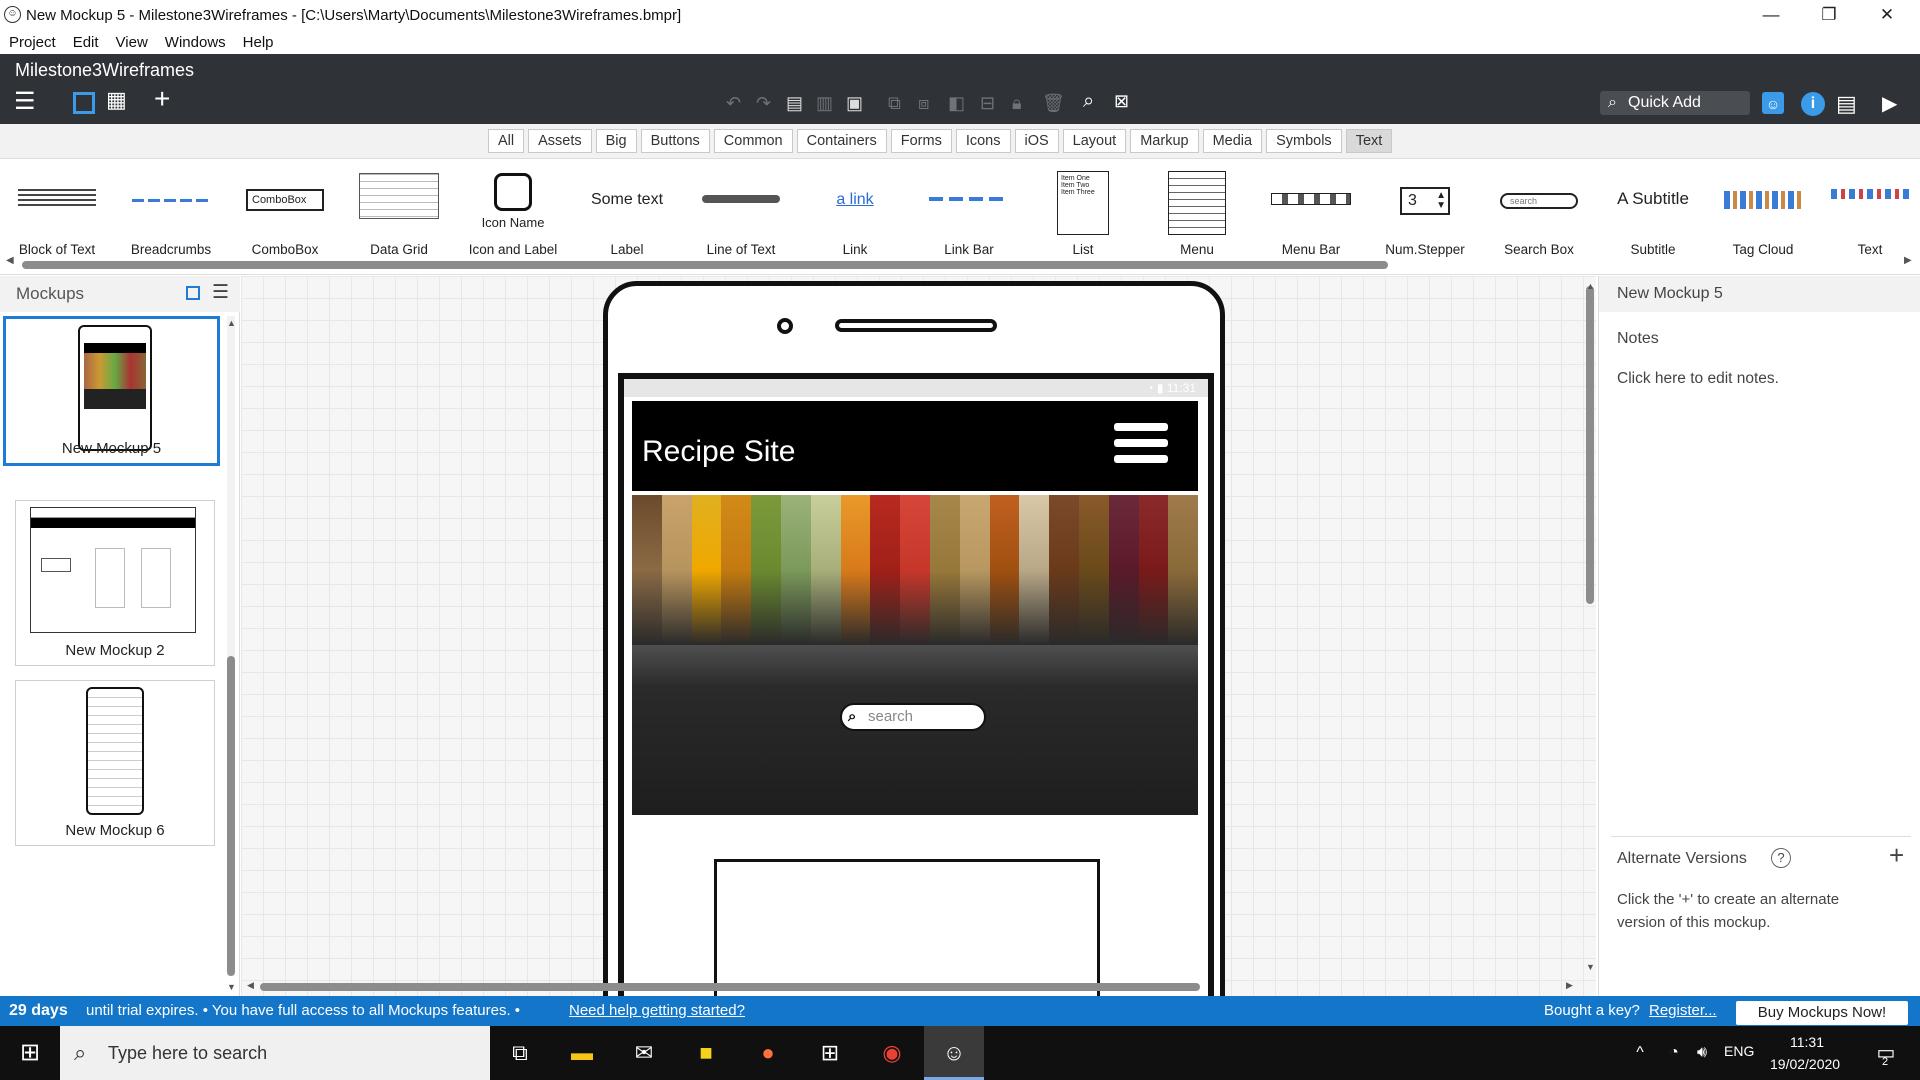 The height and width of the screenshot is (1080, 1920). I want to click on library-item-label: Some text Label, so click(627, 212).